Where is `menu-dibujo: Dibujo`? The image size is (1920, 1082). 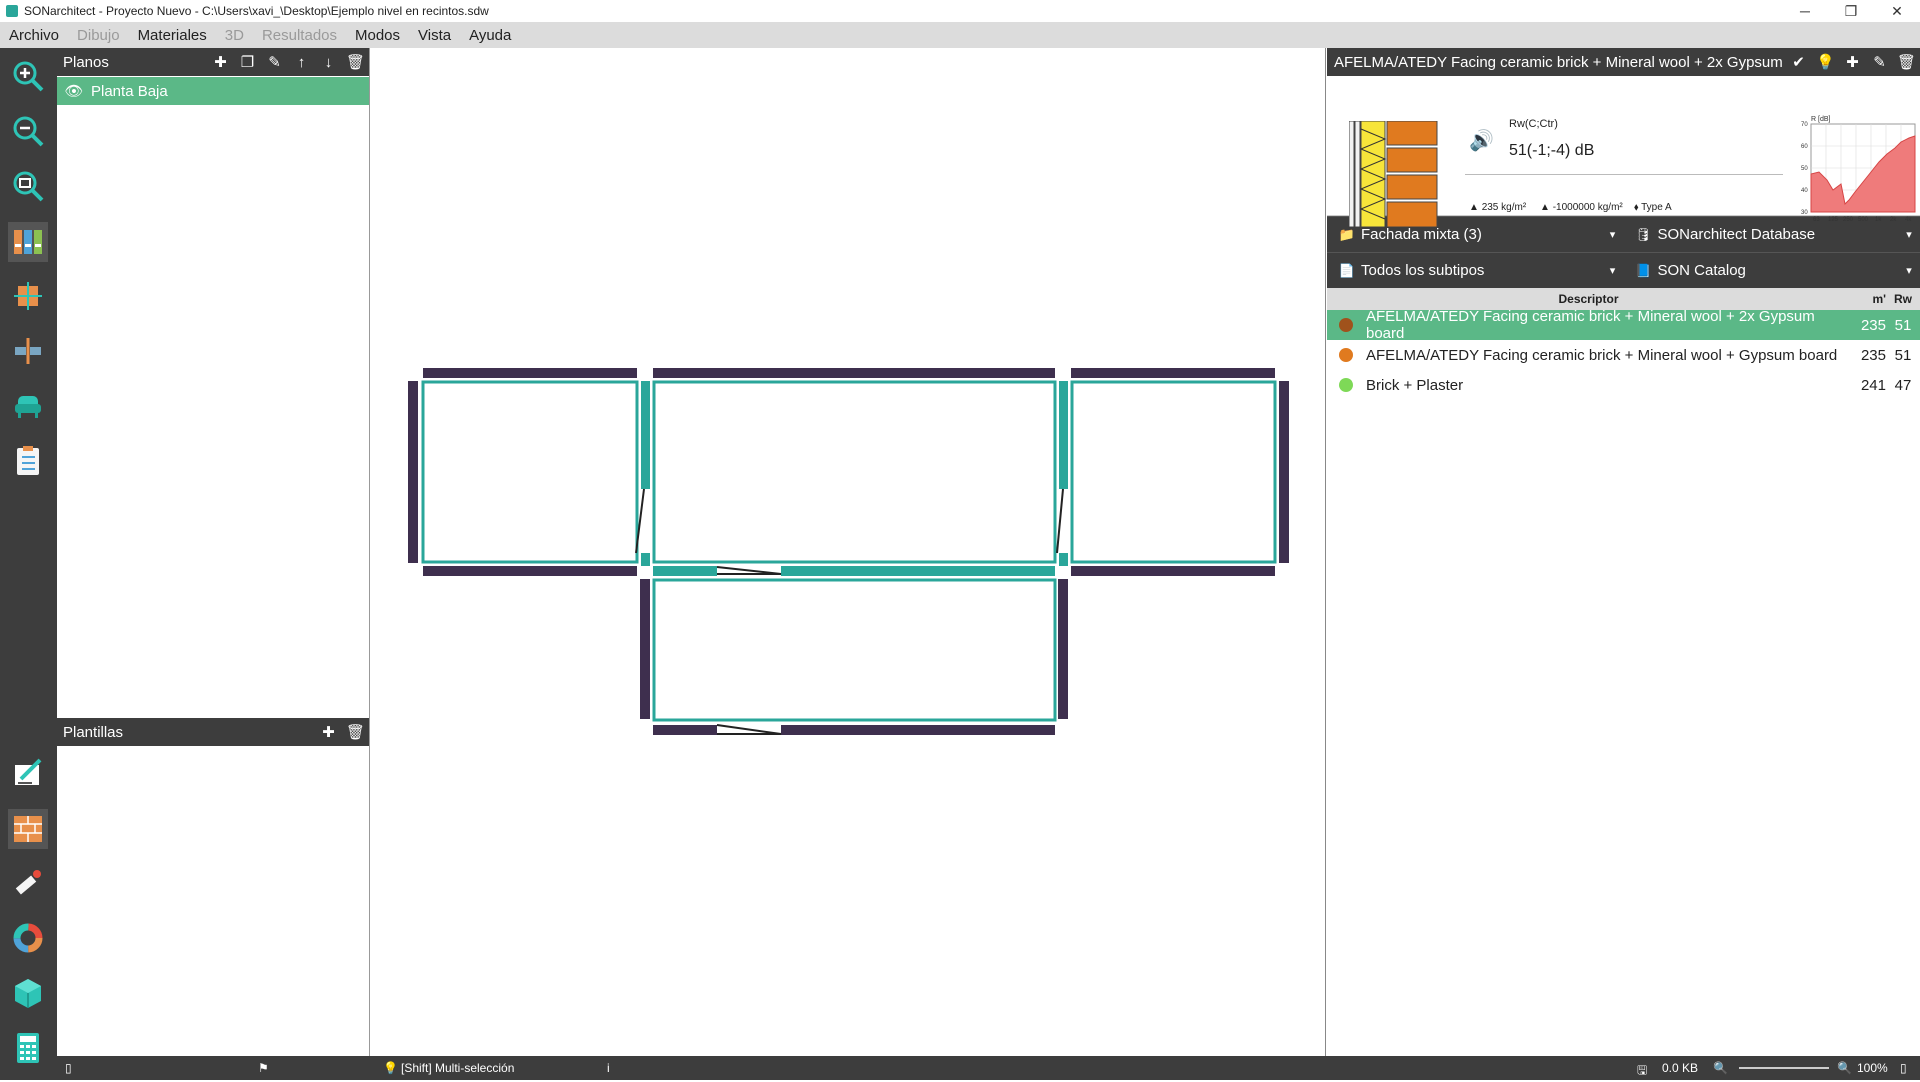 menu-dibujo: Dibujo is located at coordinates (98, 35).